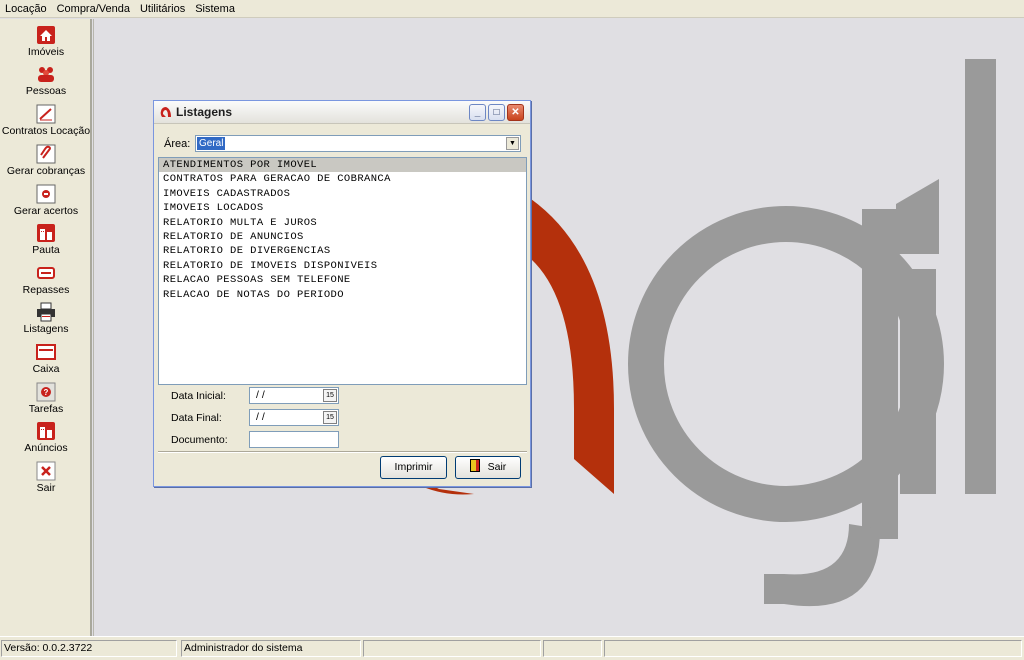 This screenshot has width=1024, height=660. I want to click on menu-sistema: Sistema, so click(215, 9).